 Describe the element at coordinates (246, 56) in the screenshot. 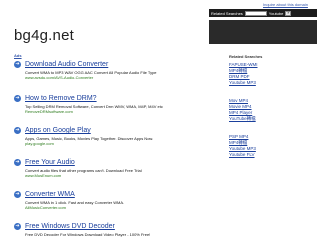

I see `related-searches-heading: Related Searches` at that location.